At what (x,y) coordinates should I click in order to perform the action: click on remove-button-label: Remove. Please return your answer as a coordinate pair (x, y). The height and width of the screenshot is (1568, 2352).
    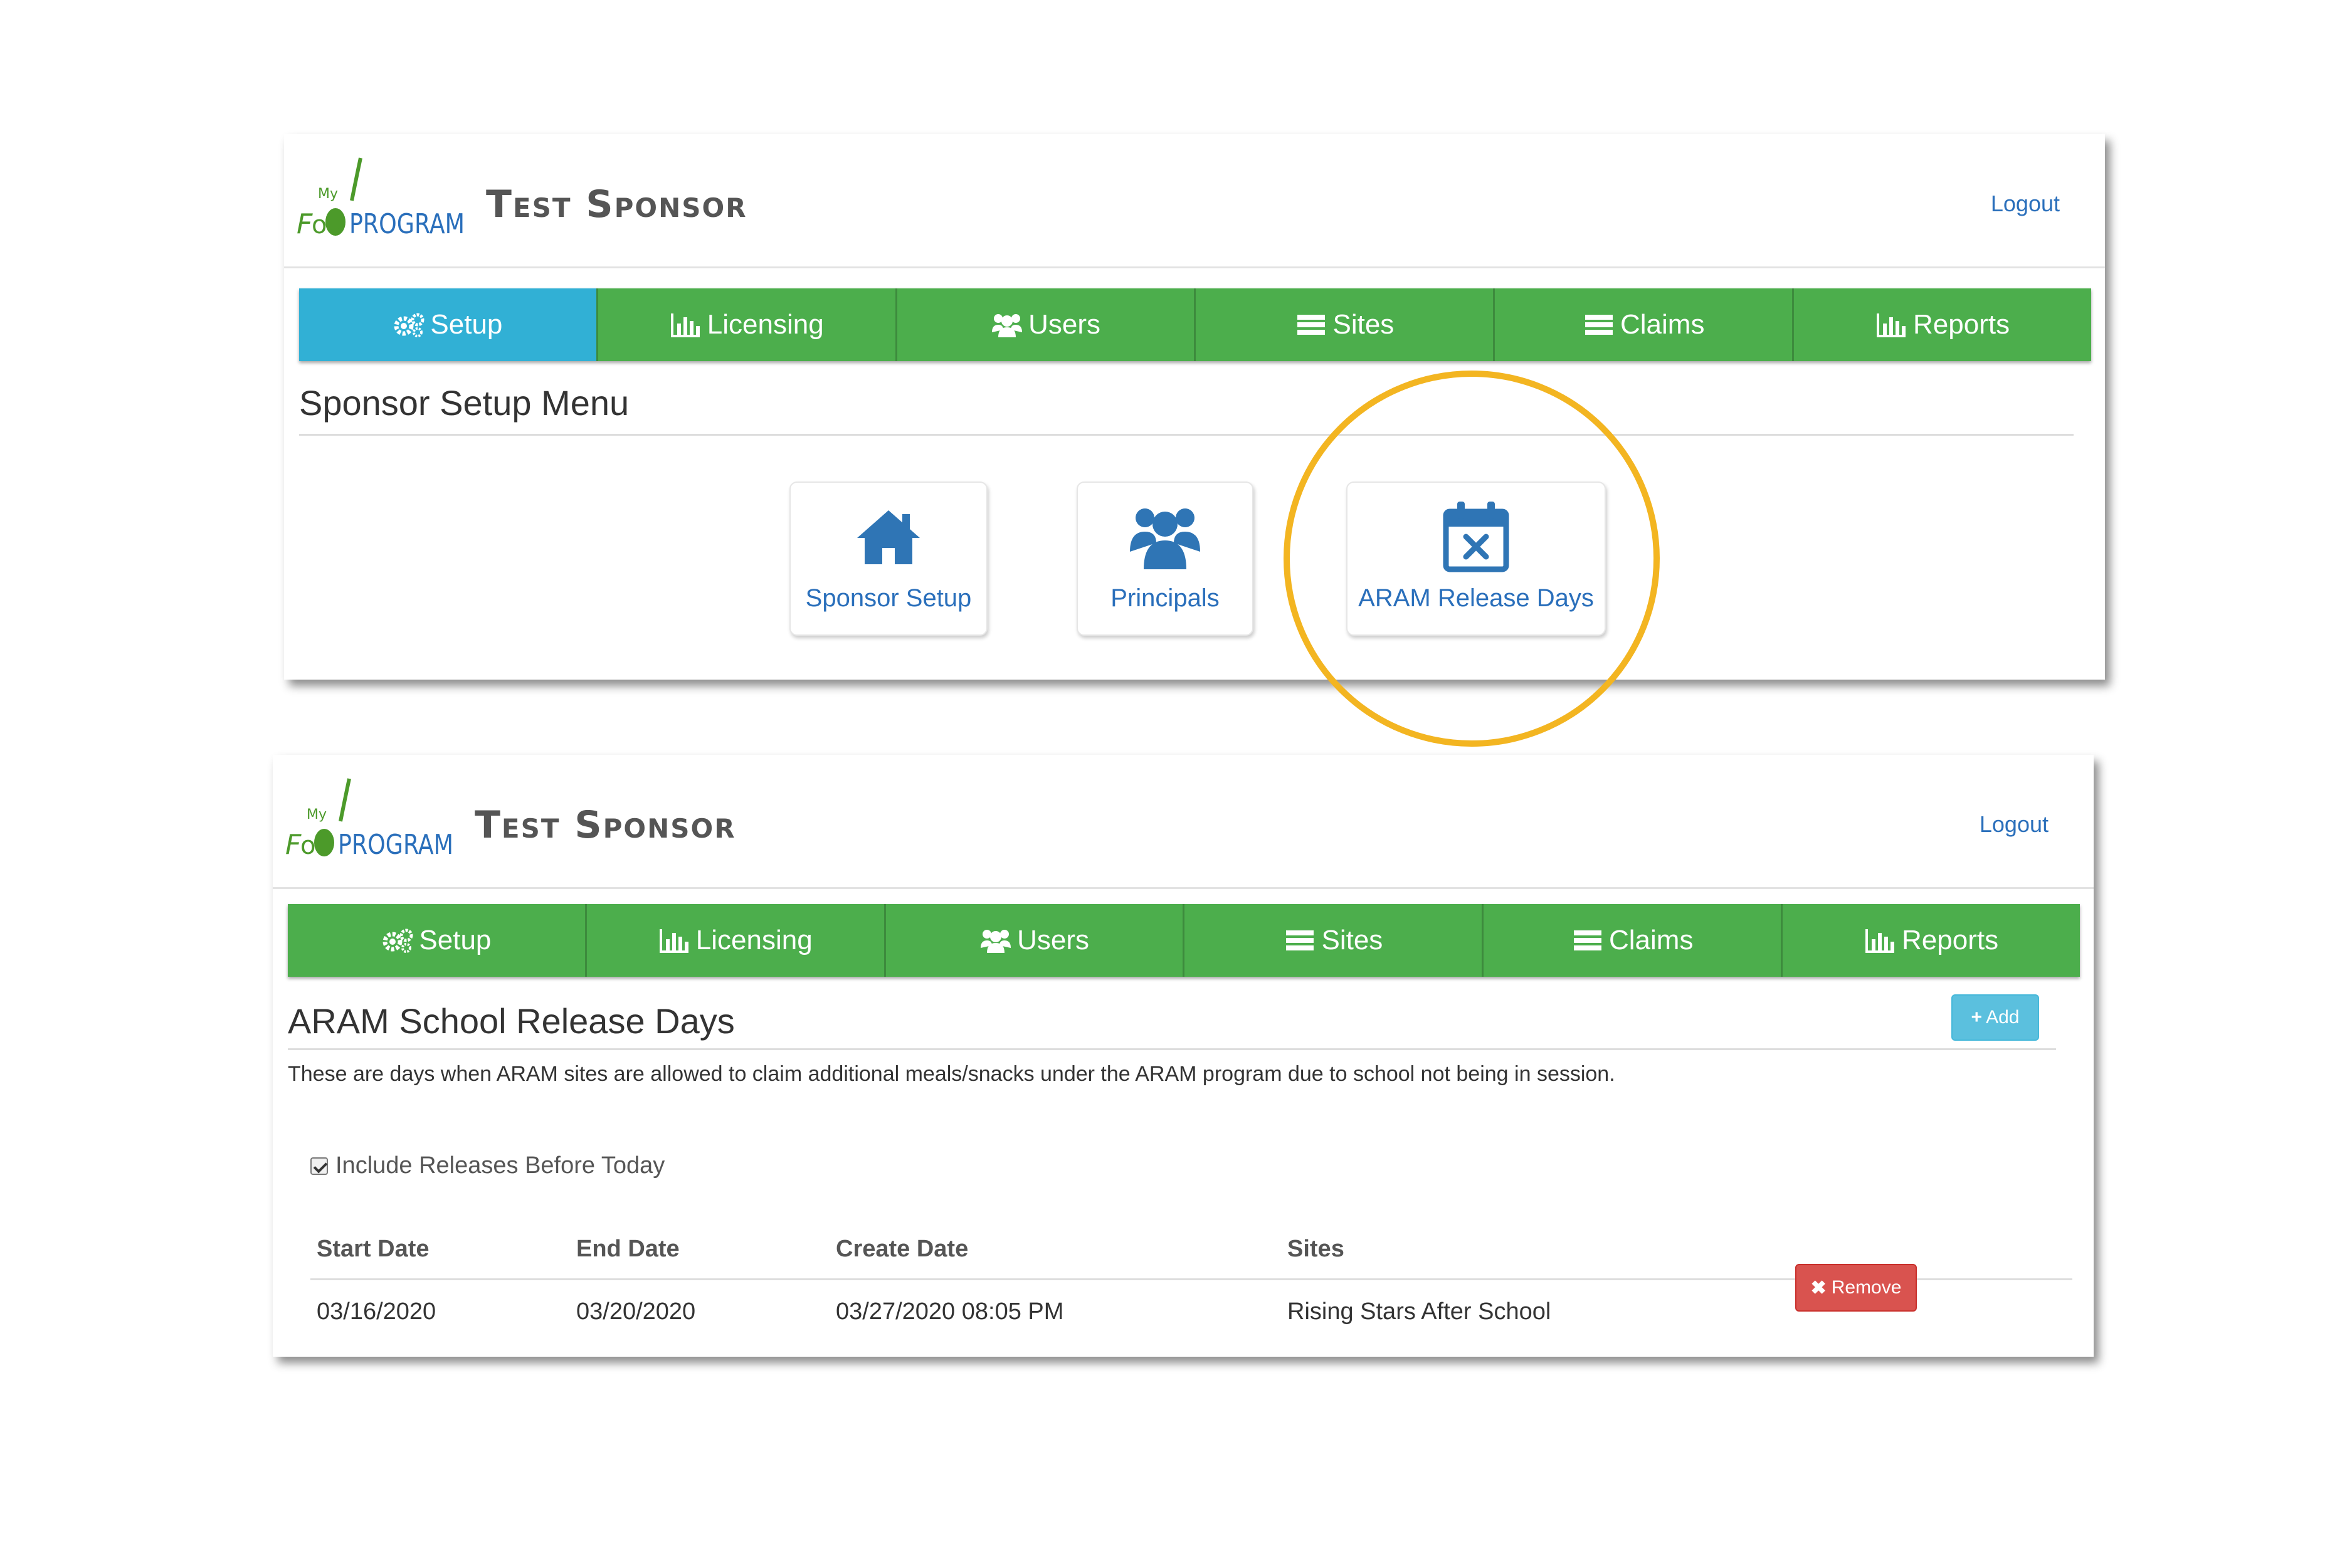
    Looking at the image, I should click on (1866, 1287).